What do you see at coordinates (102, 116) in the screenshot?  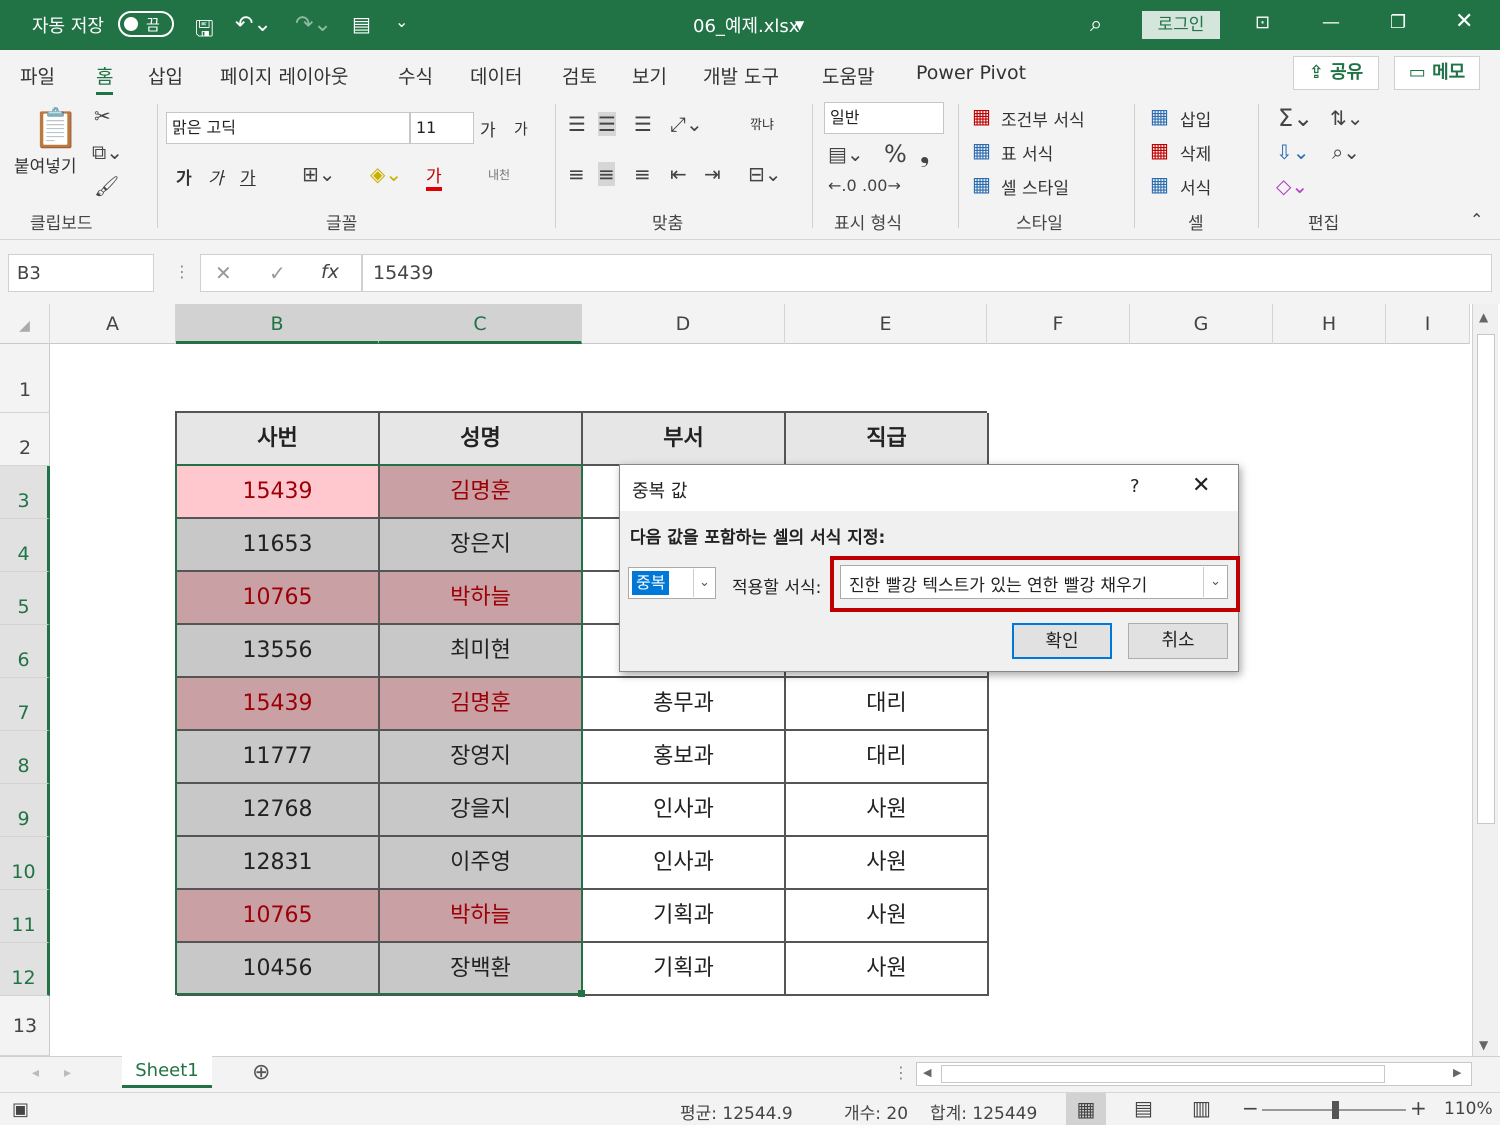 I see `cut-icon: ✂` at bounding box center [102, 116].